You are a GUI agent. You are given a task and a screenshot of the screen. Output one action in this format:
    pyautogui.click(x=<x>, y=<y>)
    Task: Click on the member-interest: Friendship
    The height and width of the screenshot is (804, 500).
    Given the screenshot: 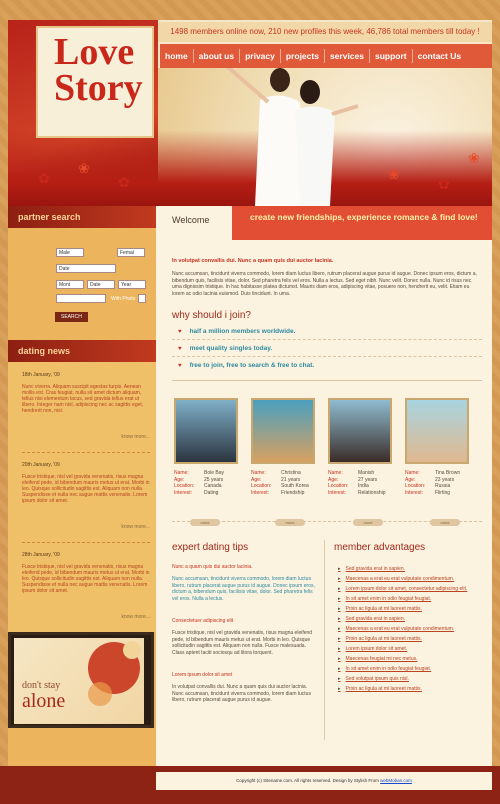 What is the action you would take?
    pyautogui.click(x=293, y=492)
    